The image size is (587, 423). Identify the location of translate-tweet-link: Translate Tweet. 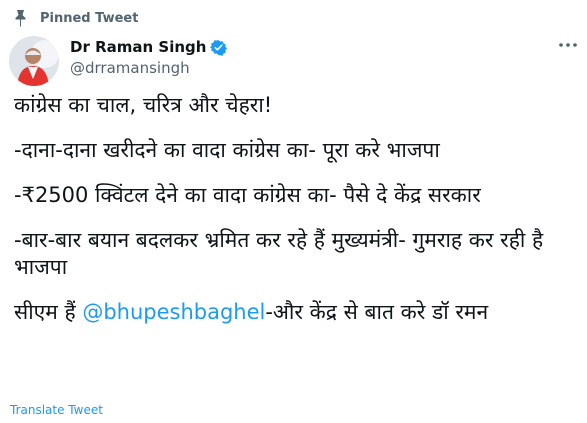
(56, 410).